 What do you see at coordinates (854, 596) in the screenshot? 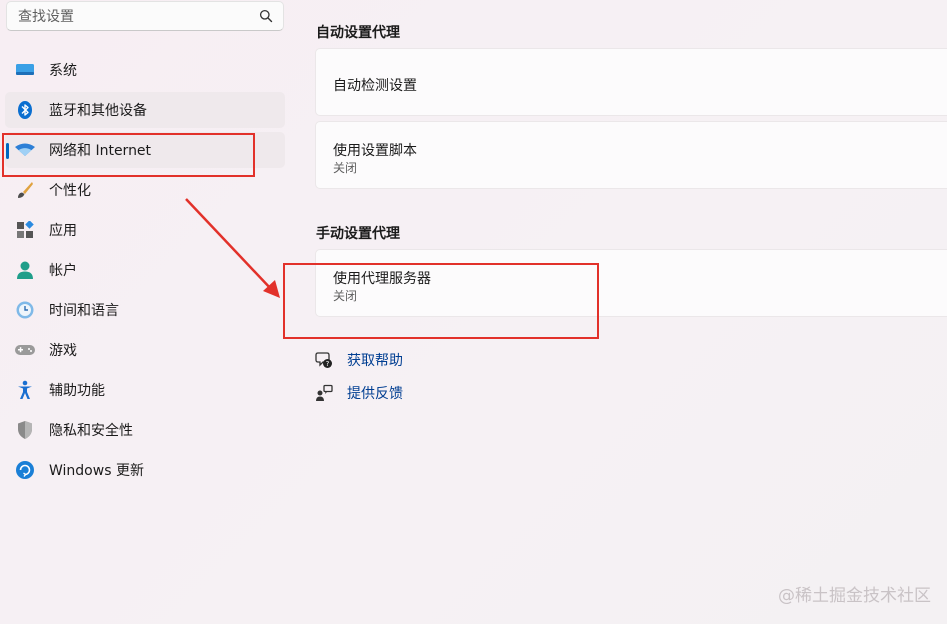
I see `watermark: @稀土掘金技术社区` at bounding box center [854, 596].